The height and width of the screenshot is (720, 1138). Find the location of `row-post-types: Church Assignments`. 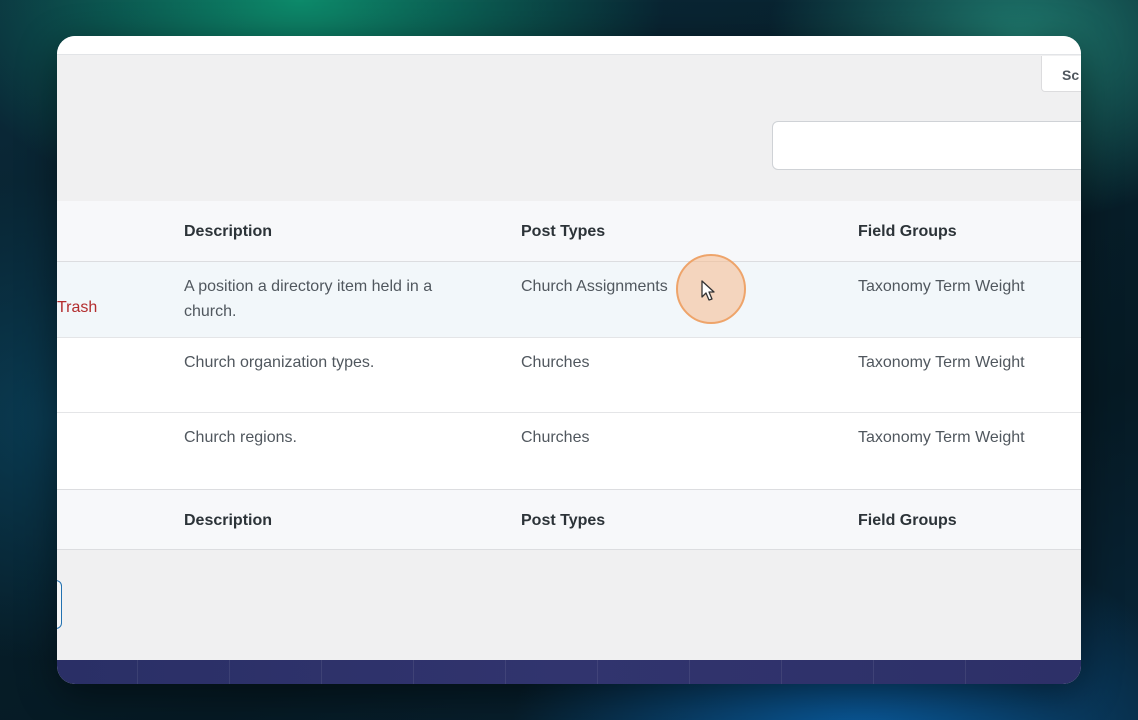

row-post-types: Church Assignments is located at coordinates (671, 286).